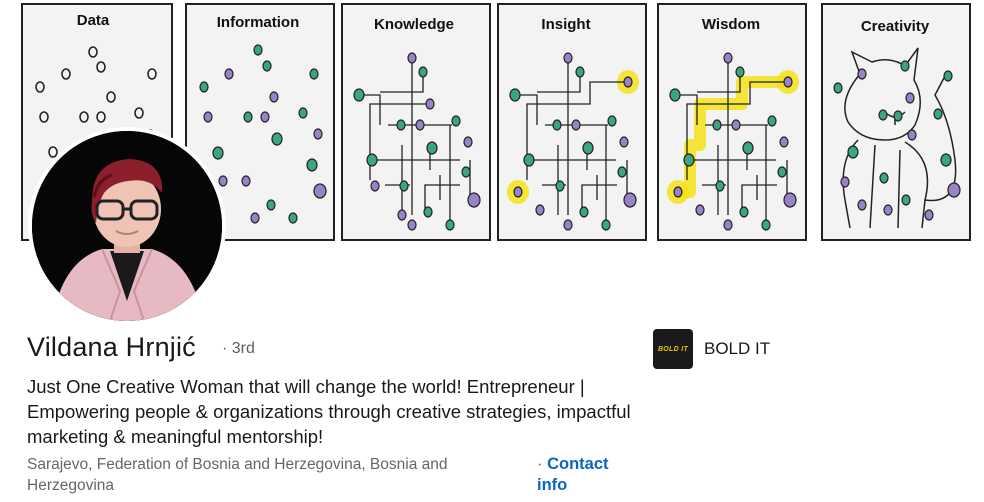  I want to click on panel-title-knowledge: Knowledge, so click(414, 24).